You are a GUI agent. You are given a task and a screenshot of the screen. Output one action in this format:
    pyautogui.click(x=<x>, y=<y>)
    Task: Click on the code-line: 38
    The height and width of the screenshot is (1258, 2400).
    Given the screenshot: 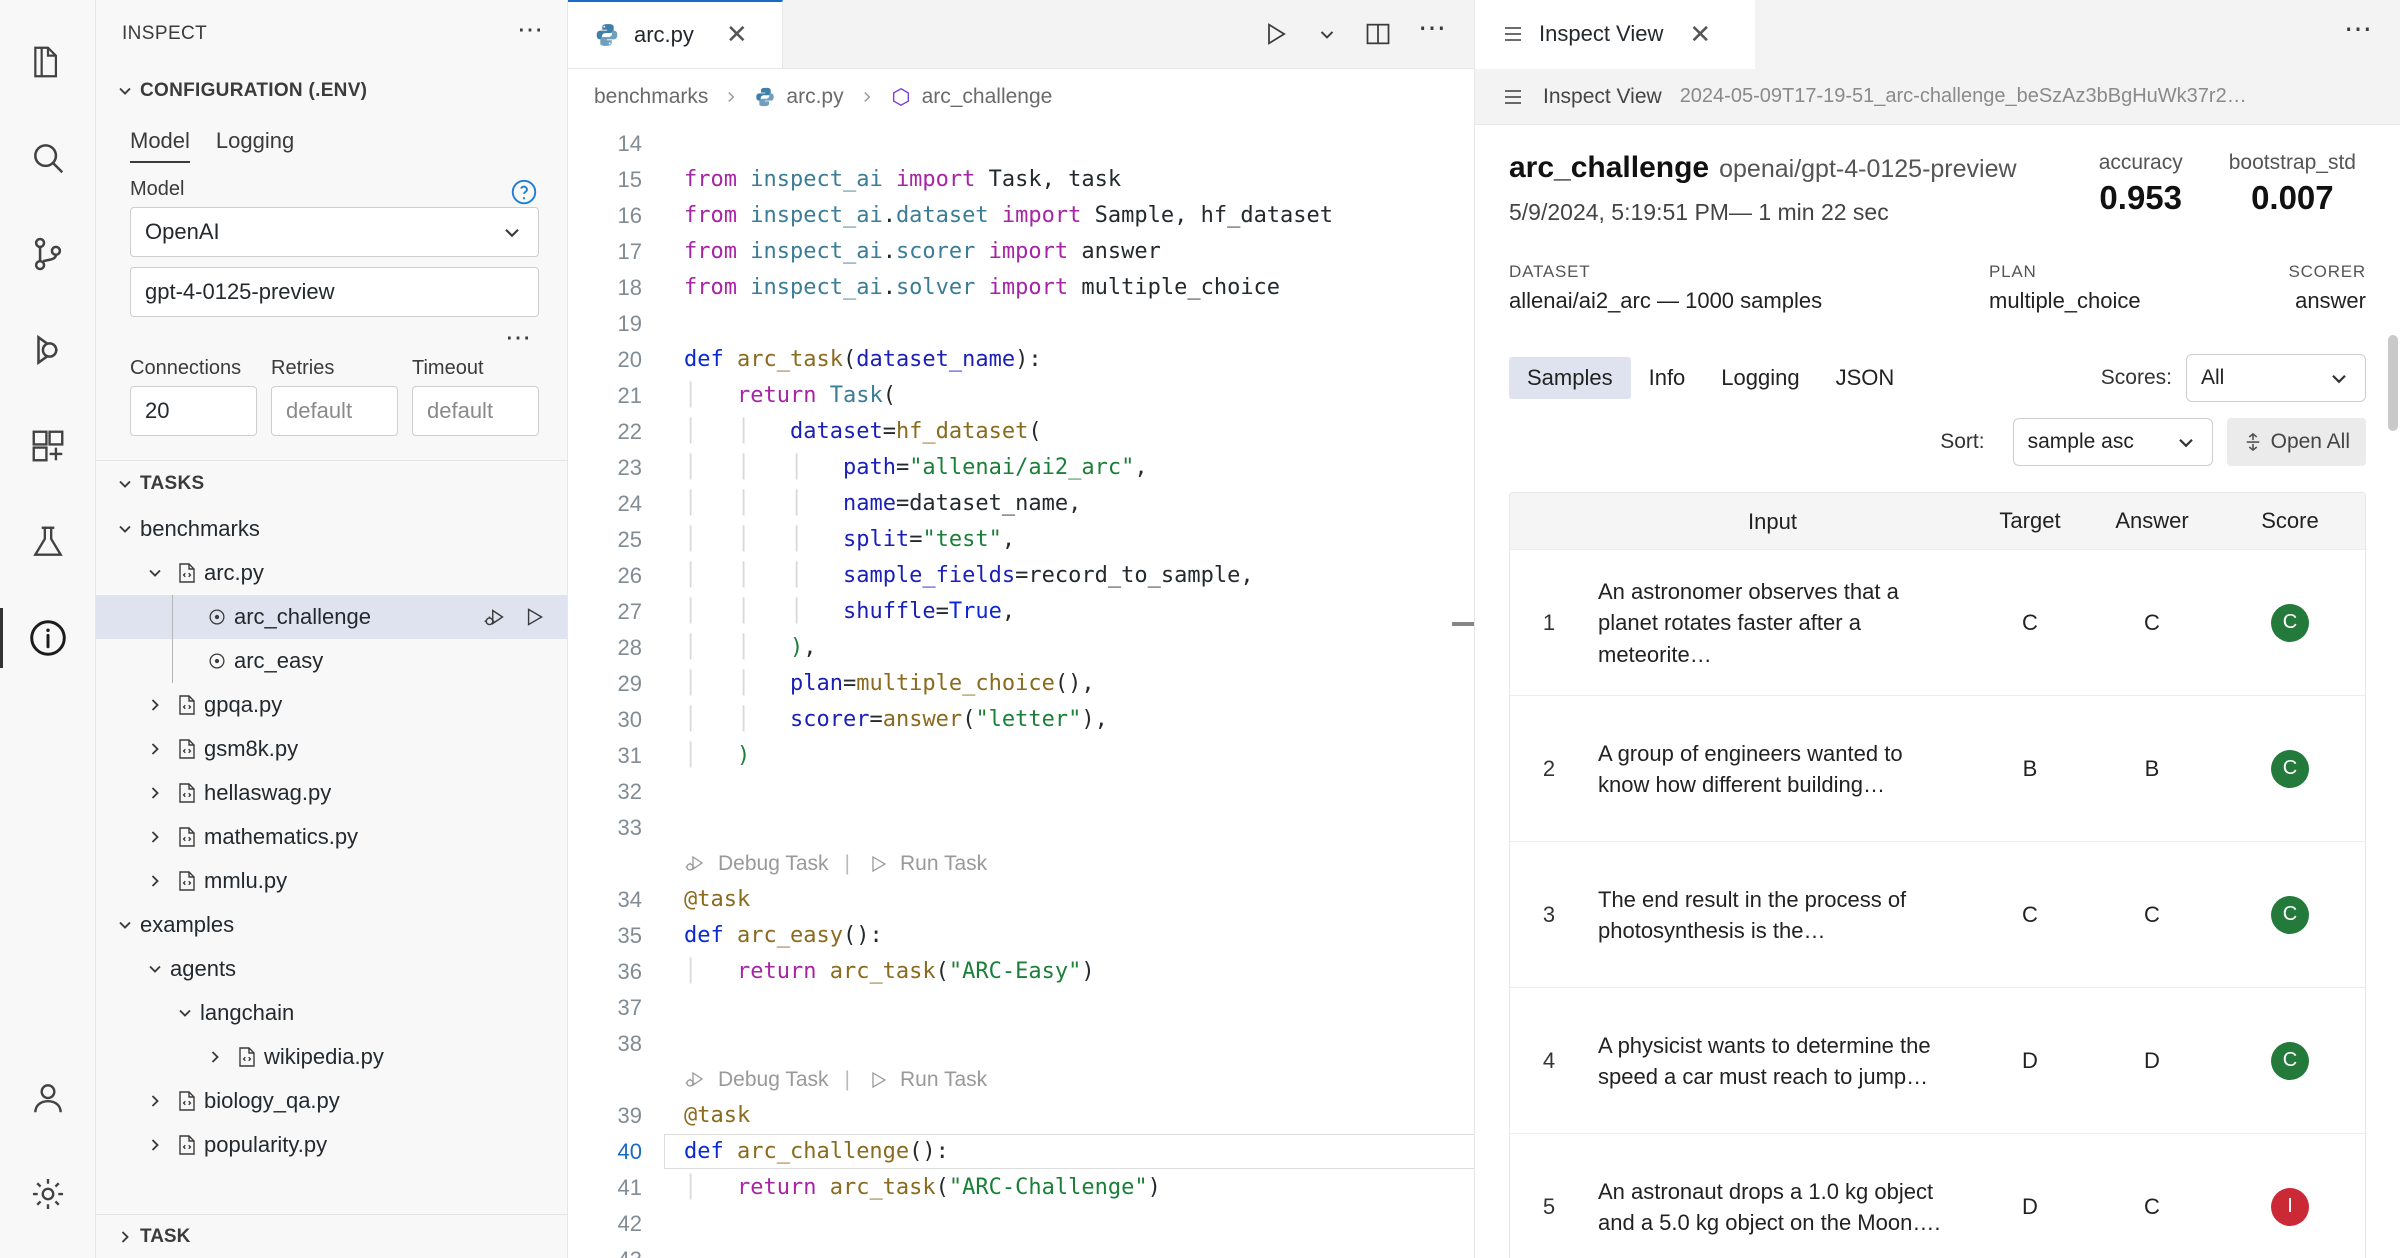 What is the action you would take?
    pyautogui.click(x=1021, y=1044)
    